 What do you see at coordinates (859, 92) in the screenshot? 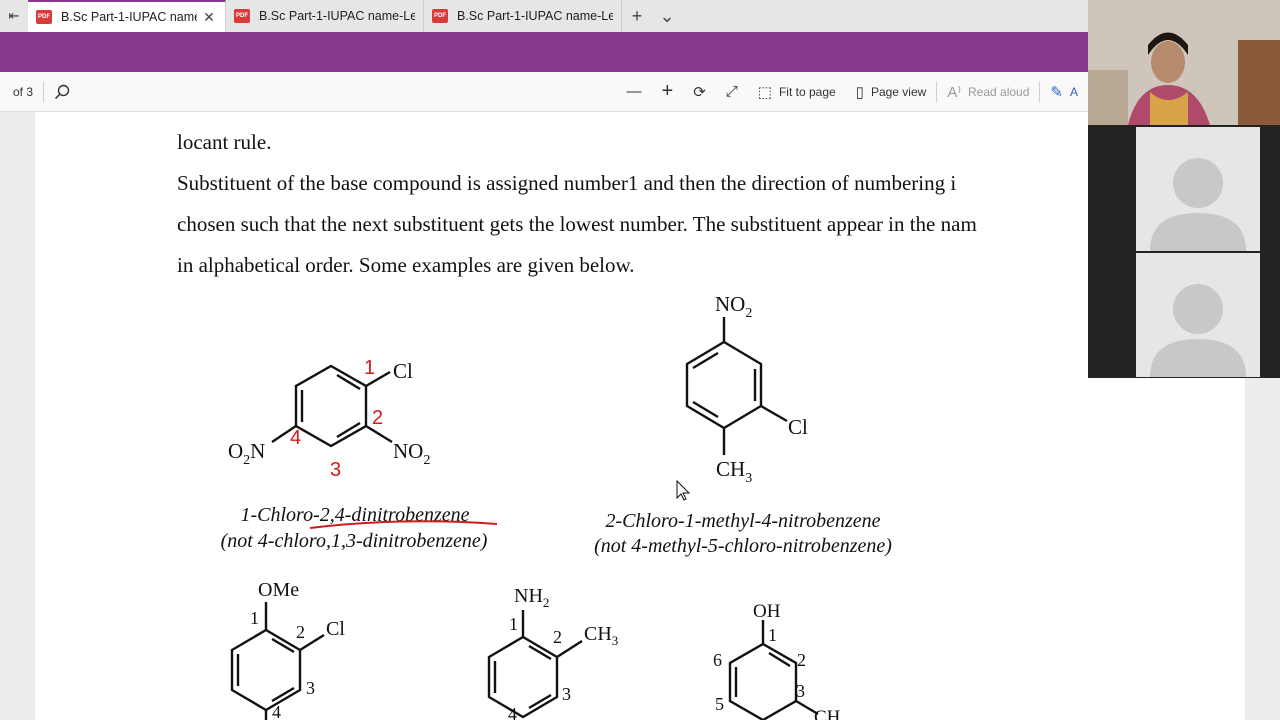
I see `page-view-icon: ▯` at bounding box center [859, 92].